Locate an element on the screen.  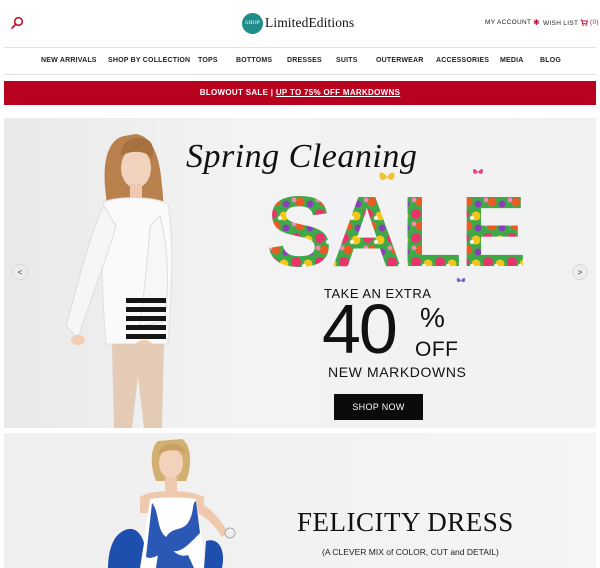
promo-lead: BLOWOUT SALE | is located at coordinates (237, 92).